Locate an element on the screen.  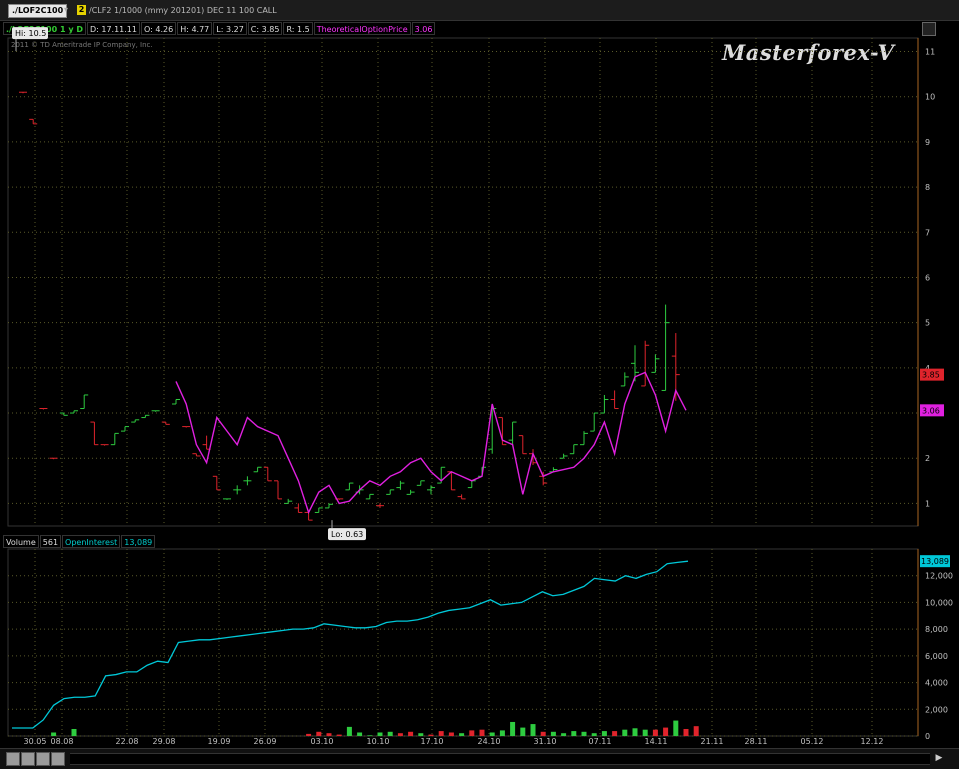
x-tick-label: 29.08 is located at coordinates (164, 741).